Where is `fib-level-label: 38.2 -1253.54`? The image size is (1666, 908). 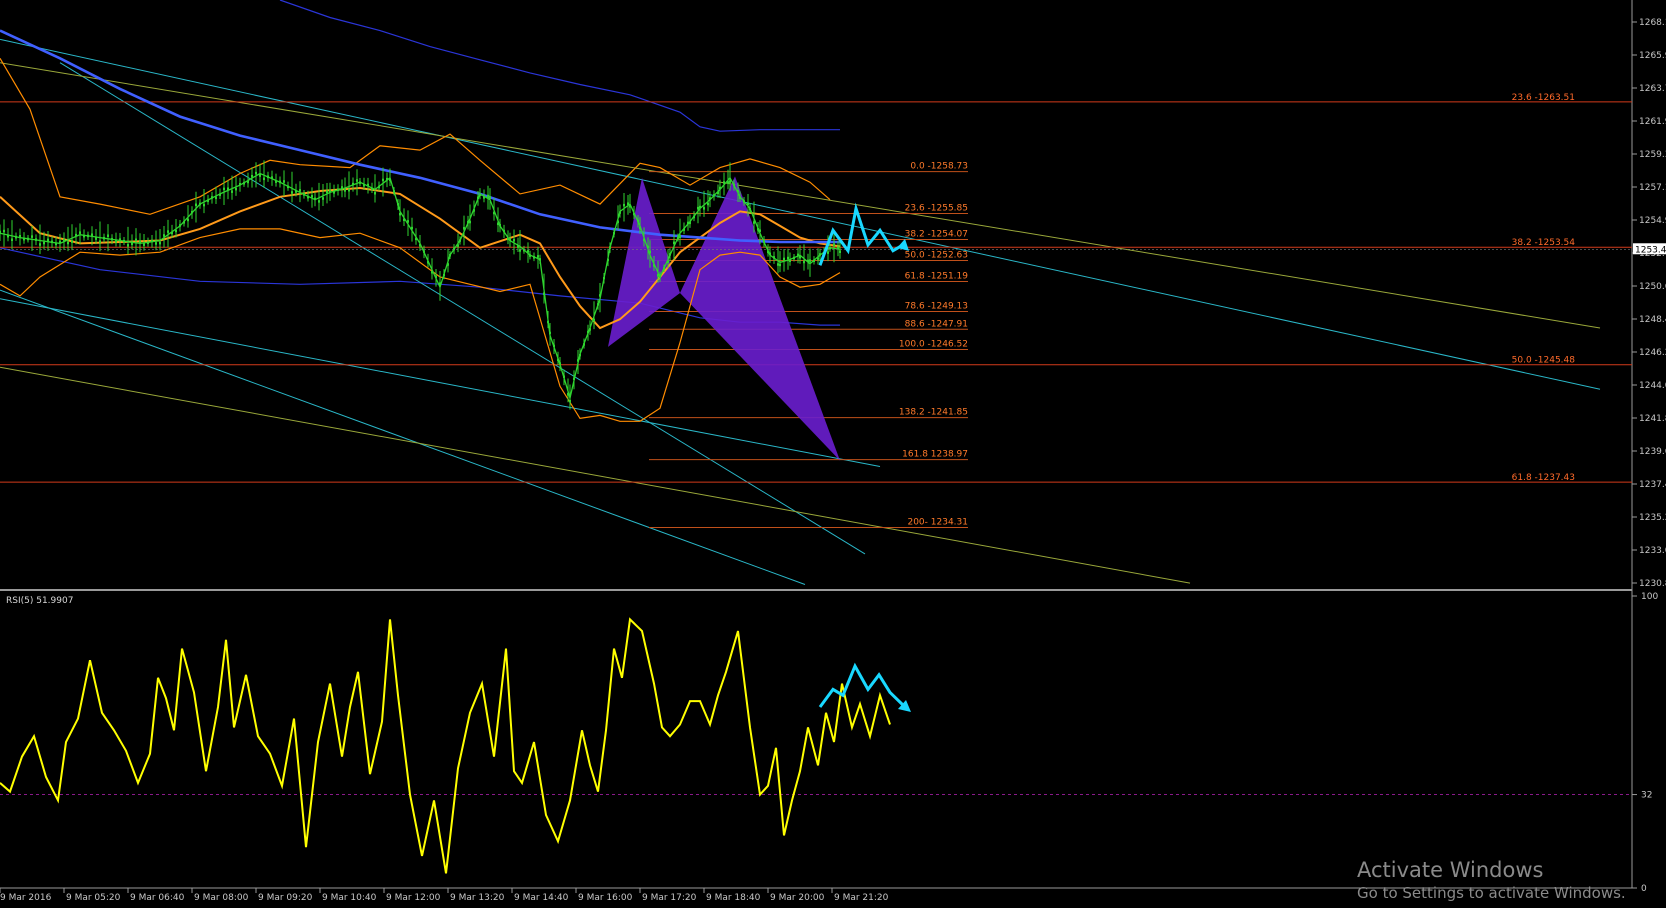 fib-level-label: 38.2 -1253.54 is located at coordinates (1544, 243).